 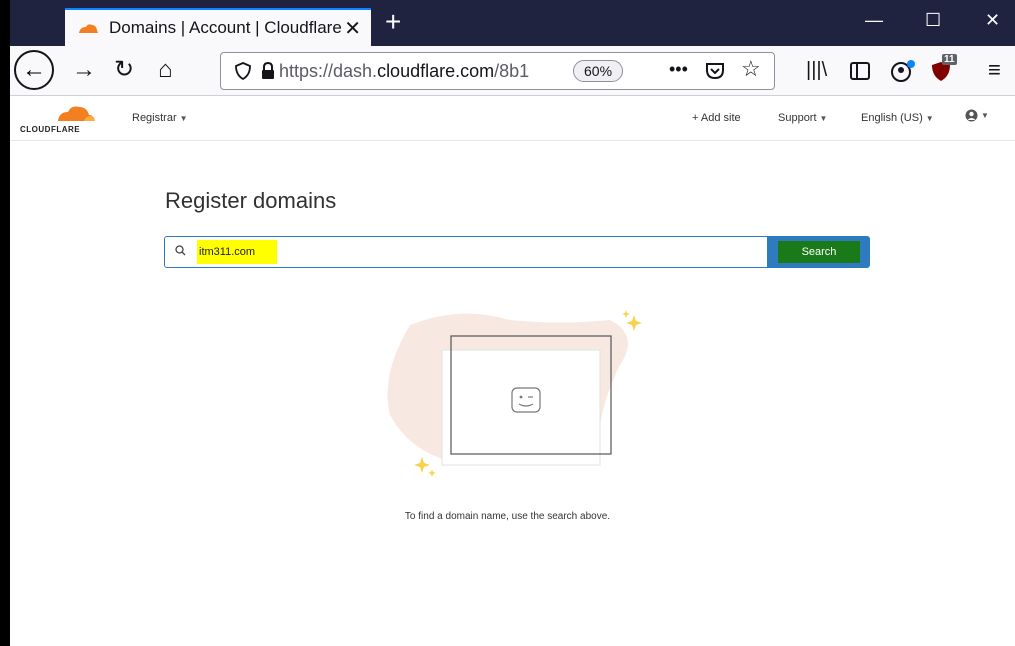 I want to click on ublock-badge: 11, so click(x=949, y=59).